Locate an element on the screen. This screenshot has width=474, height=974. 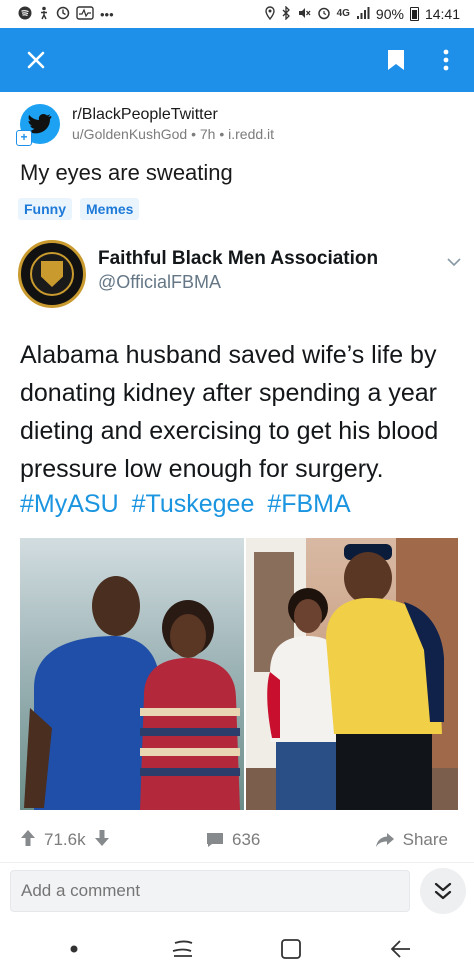
shield-icon is located at coordinates (52, 274).